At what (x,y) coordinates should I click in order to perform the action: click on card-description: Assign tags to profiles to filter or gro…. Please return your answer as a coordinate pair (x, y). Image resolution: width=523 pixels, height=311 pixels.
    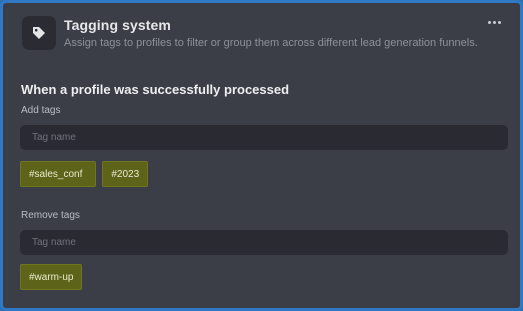
    Looking at the image, I should click on (271, 43).